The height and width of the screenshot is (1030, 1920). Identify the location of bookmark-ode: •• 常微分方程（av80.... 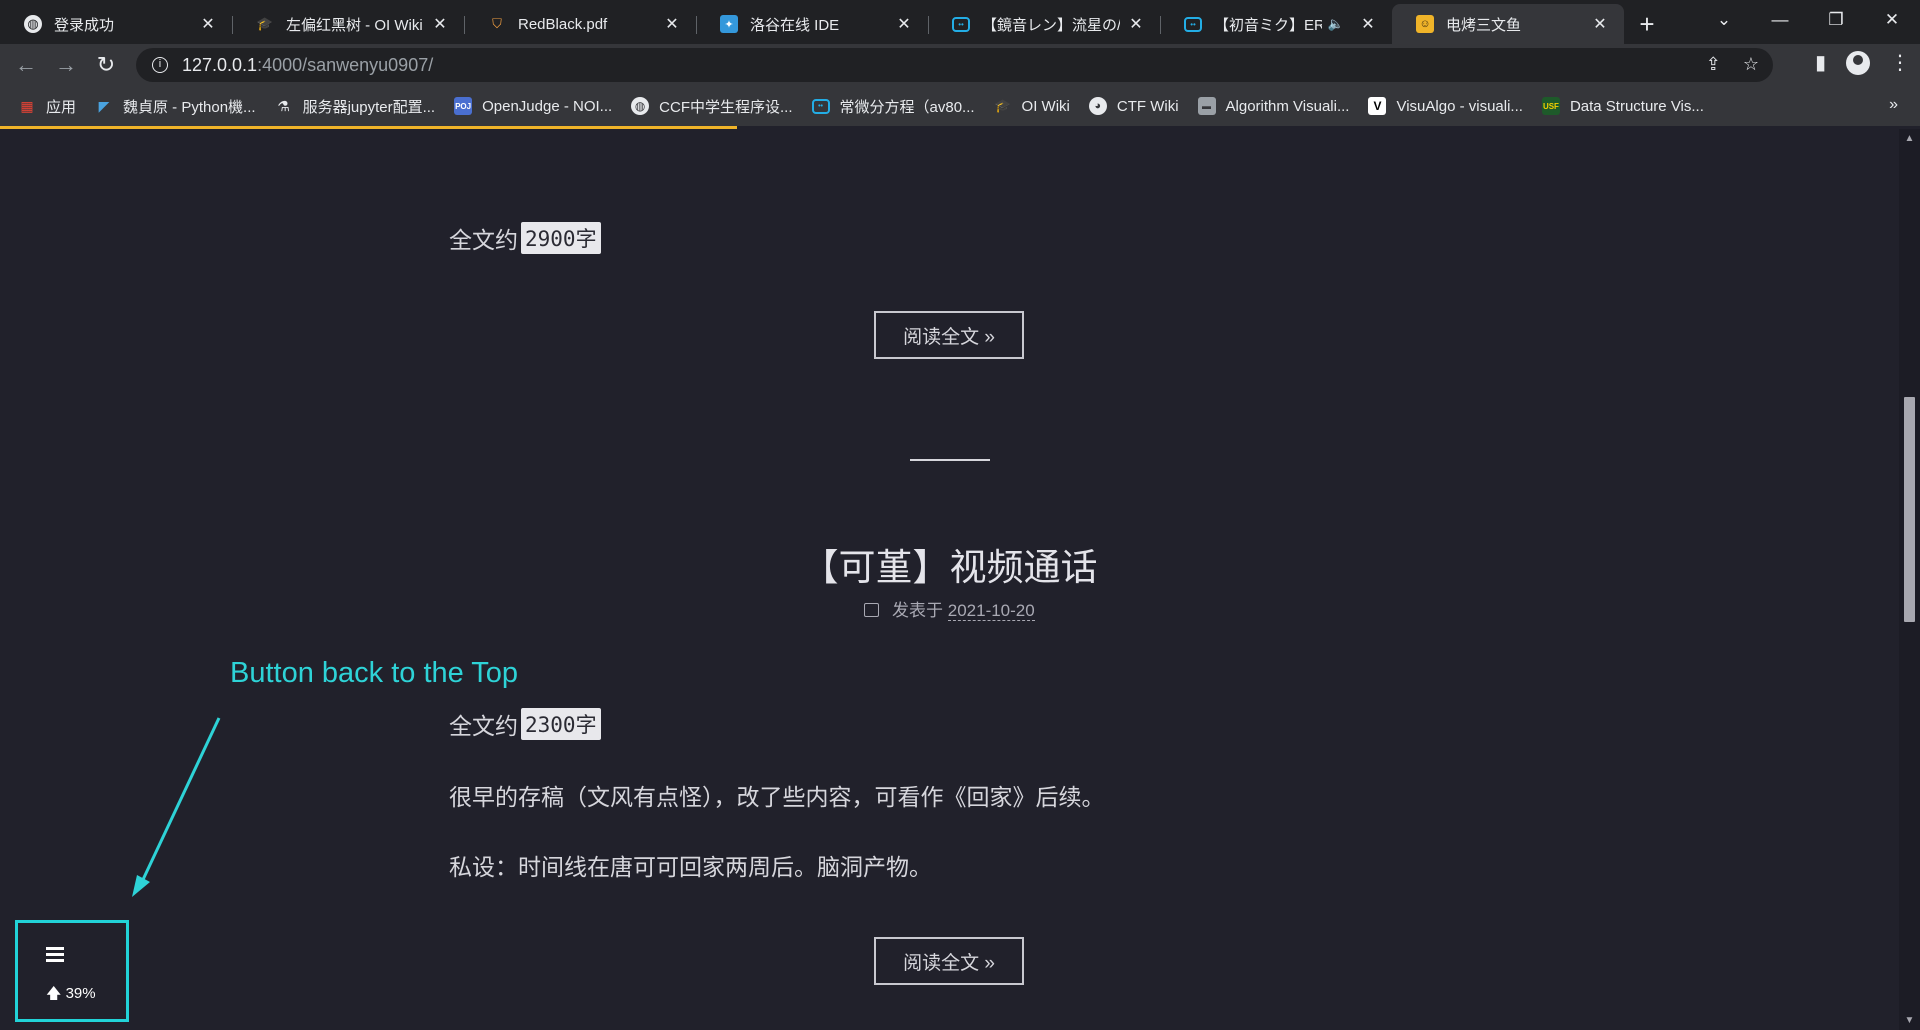
(893, 106).